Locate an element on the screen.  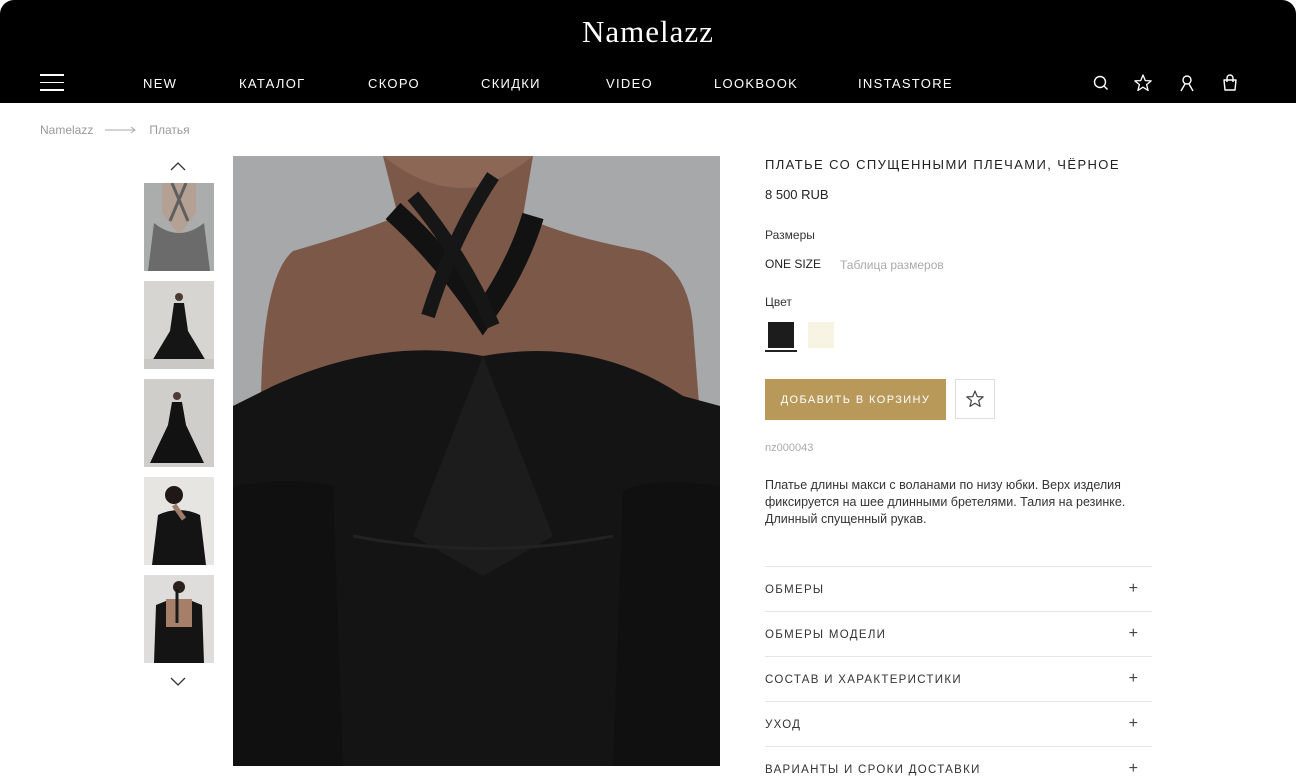
star-icon is located at coordinates (975, 398).